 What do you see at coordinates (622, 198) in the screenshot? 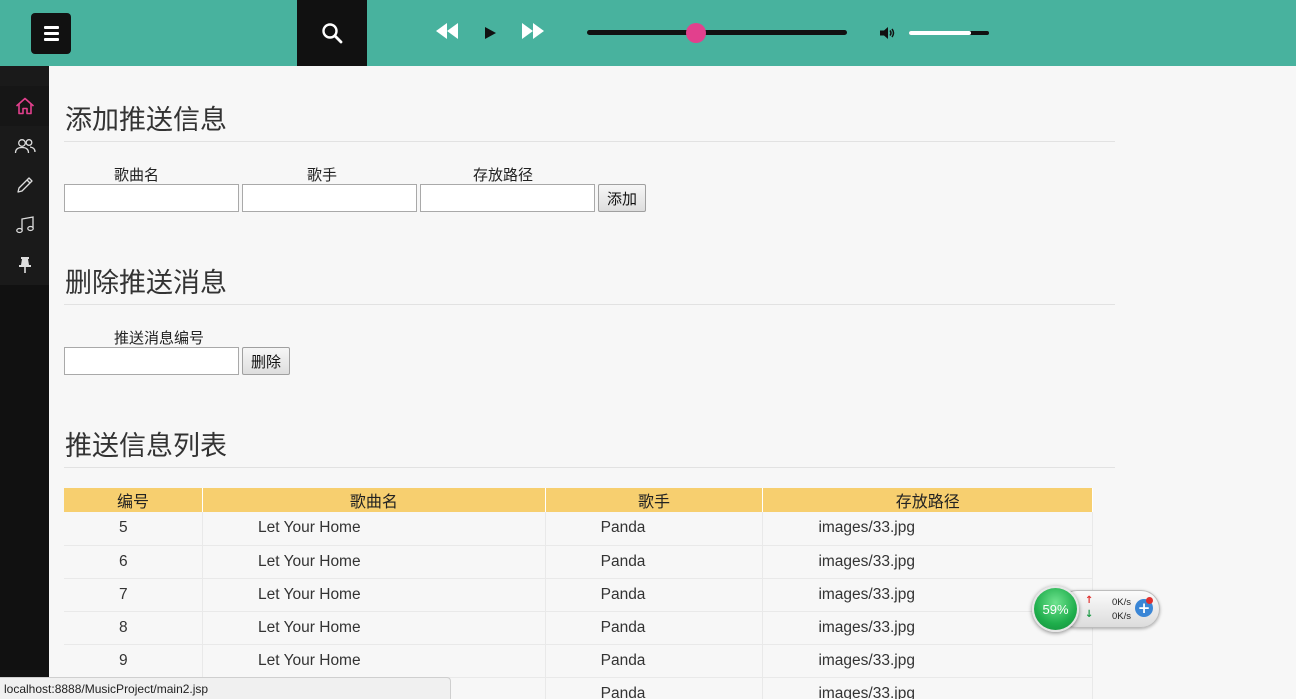
I see `add-button: 添加` at bounding box center [622, 198].